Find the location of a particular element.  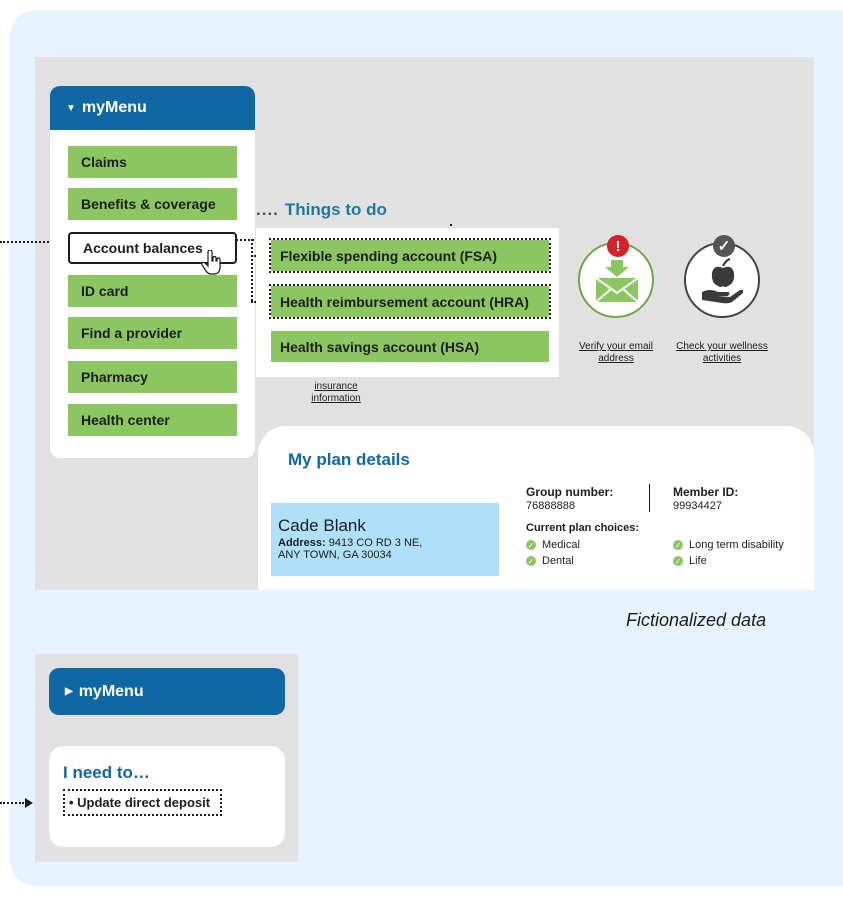

menu-item-pharmacy: Pharmacy is located at coordinates (152, 377).